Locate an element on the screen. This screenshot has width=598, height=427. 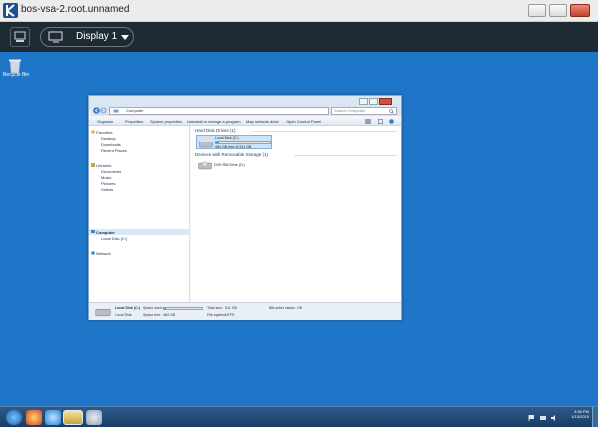
display-label: Display 1 is located at coordinates (97, 36).